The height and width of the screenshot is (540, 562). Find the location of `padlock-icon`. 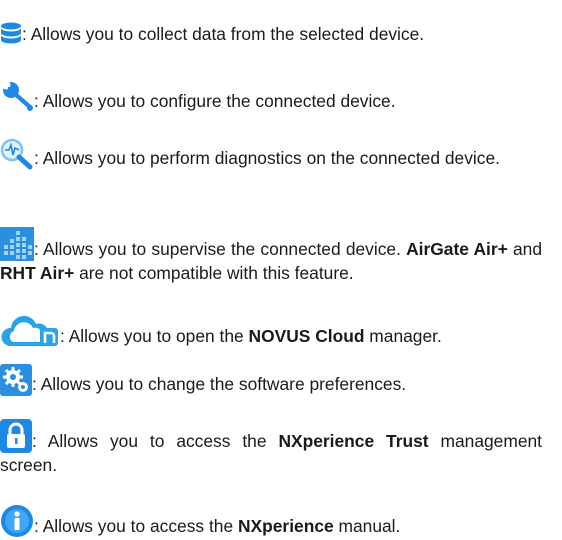

padlock-icon is located at coordinates (16, 436).